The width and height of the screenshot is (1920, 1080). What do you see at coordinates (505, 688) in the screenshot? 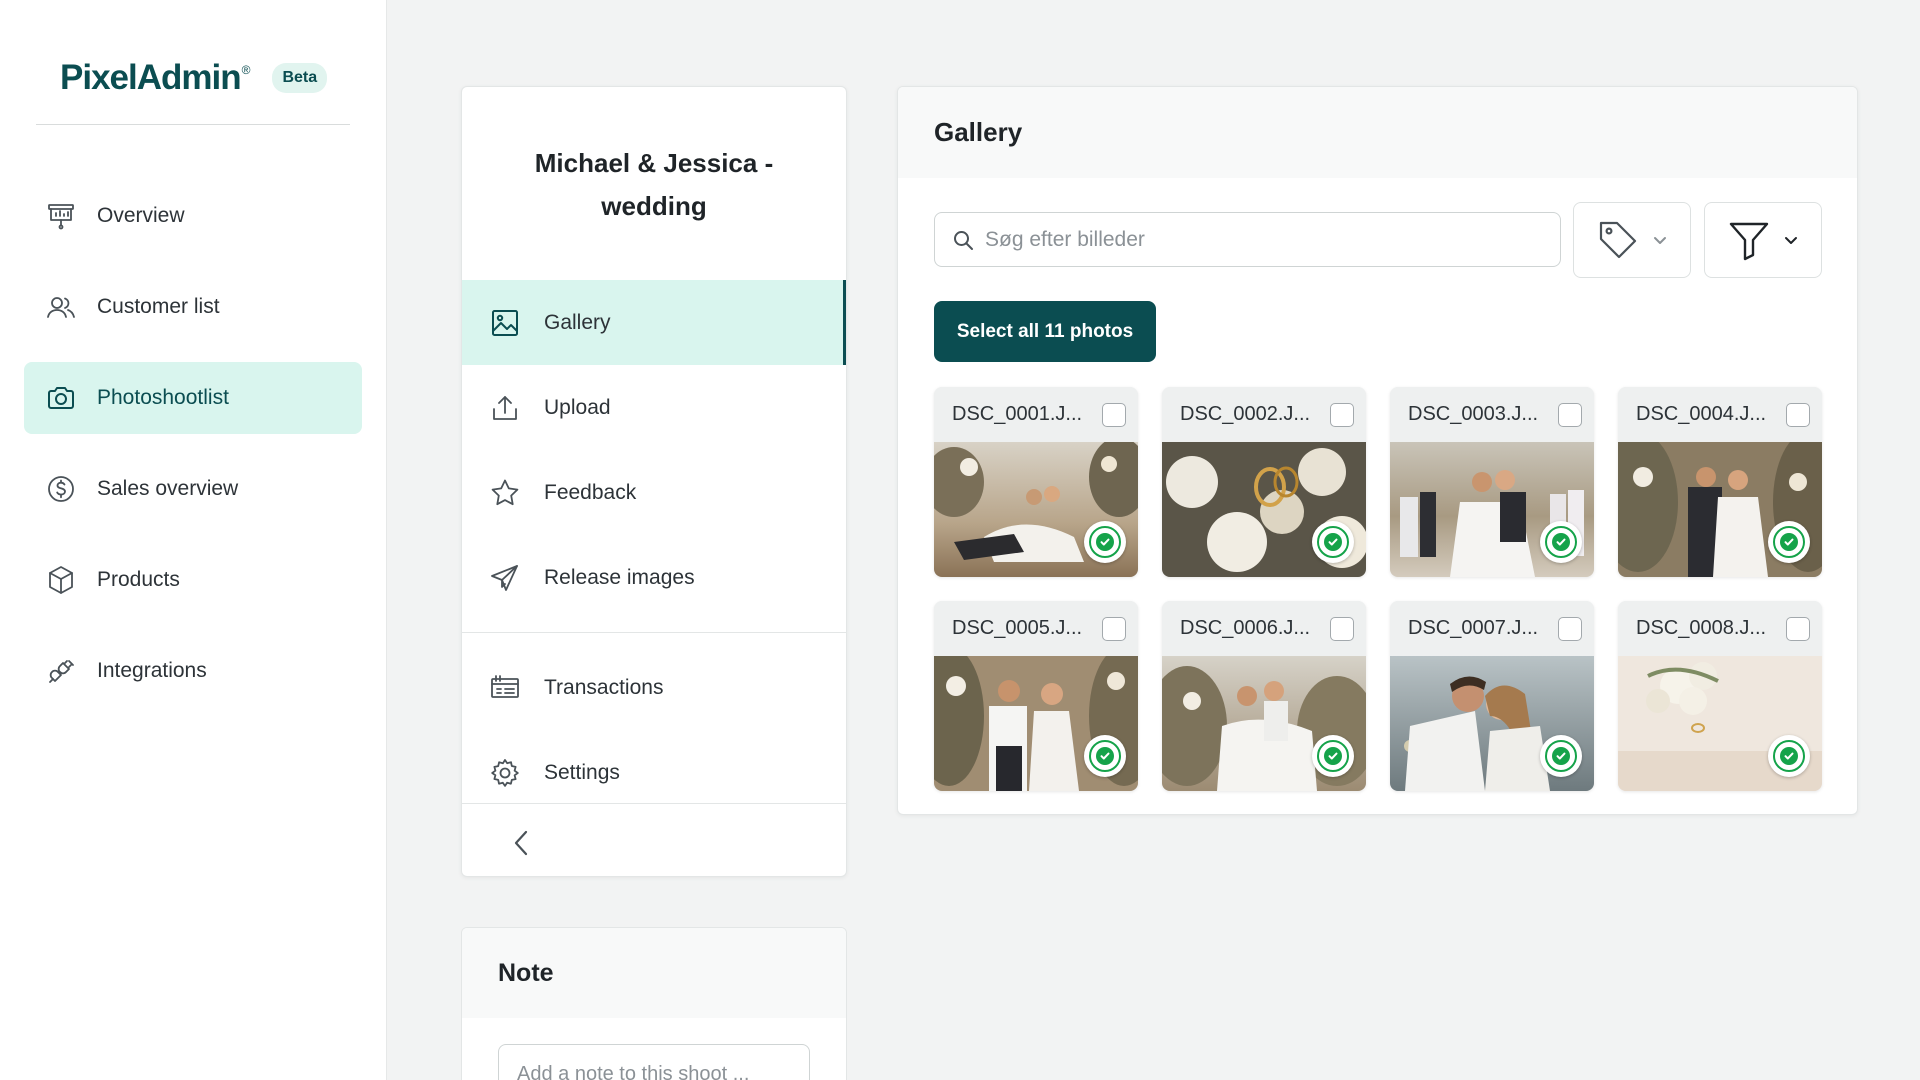
I see `transactions-icon` at bounding box center [505, 688].